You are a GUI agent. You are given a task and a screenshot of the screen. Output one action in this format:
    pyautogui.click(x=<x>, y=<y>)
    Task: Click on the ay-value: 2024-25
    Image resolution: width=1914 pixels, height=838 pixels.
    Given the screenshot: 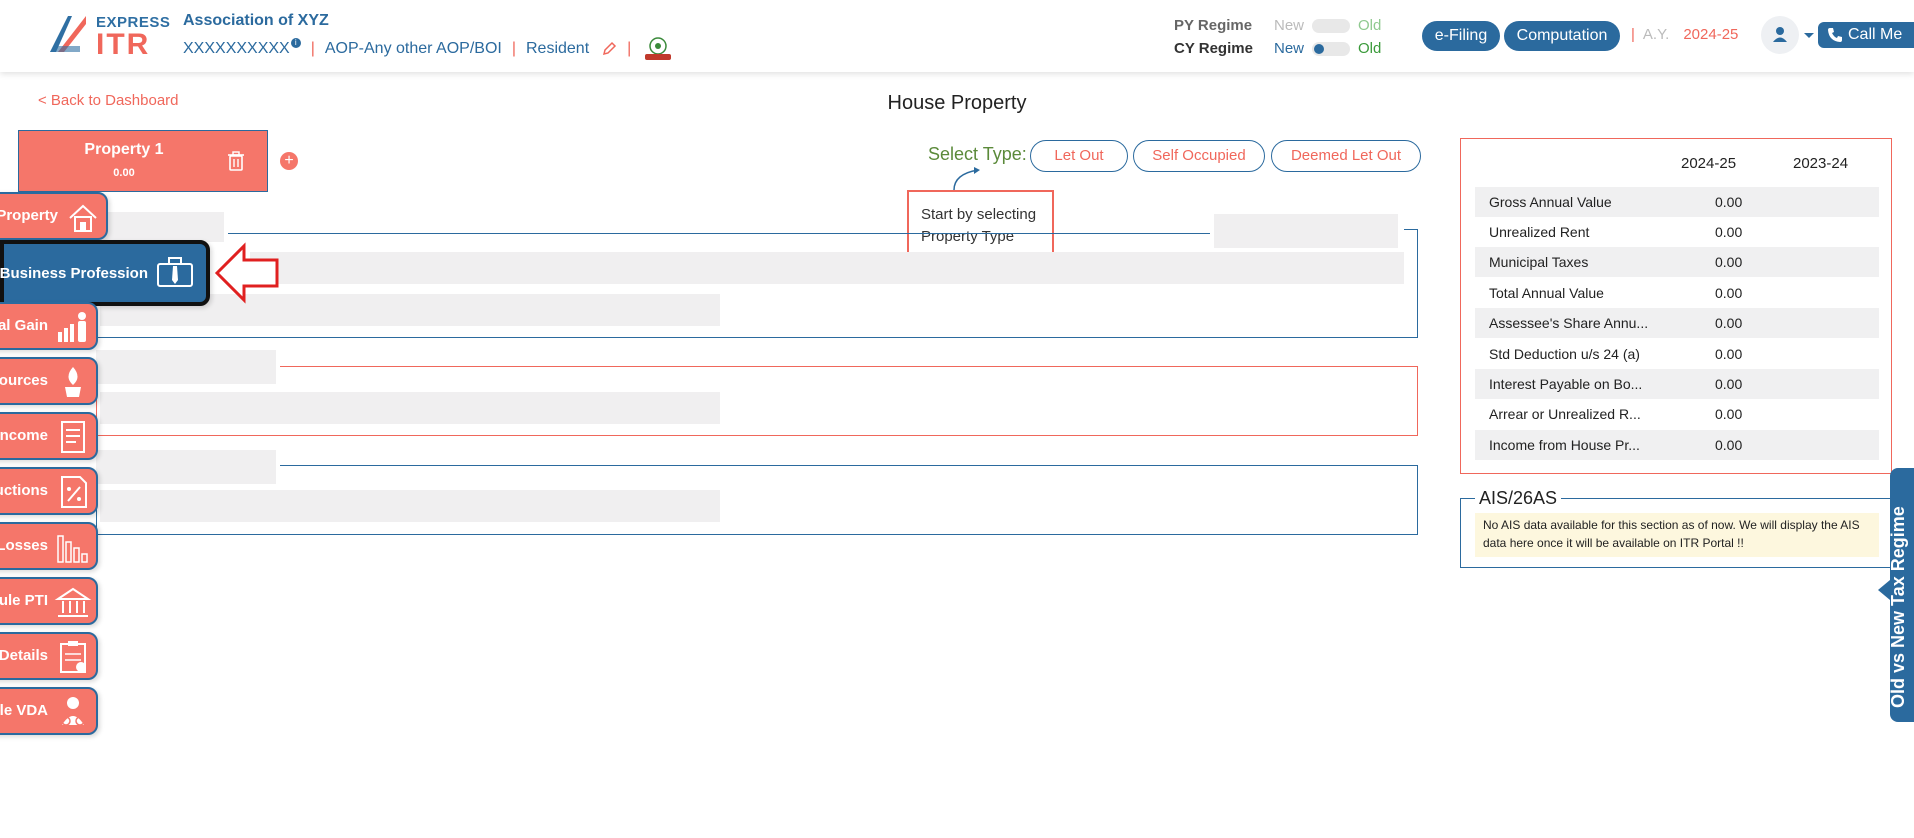 What is the action you would take?
    pyautogui.click(x=1711, y=34)
    